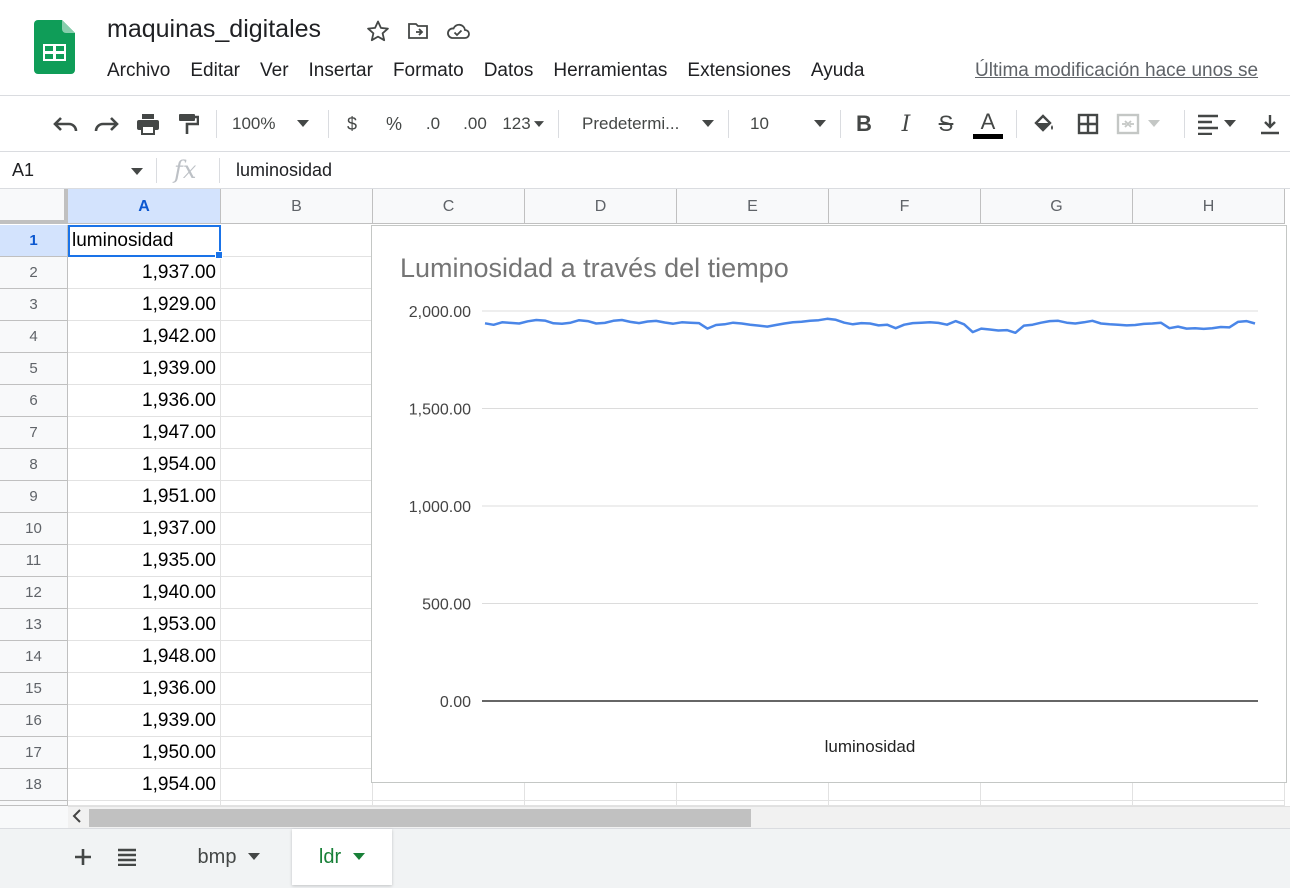 The width and height of the screenshot is (1290, 888). I want to click on fill-handle, so click(219, 255).